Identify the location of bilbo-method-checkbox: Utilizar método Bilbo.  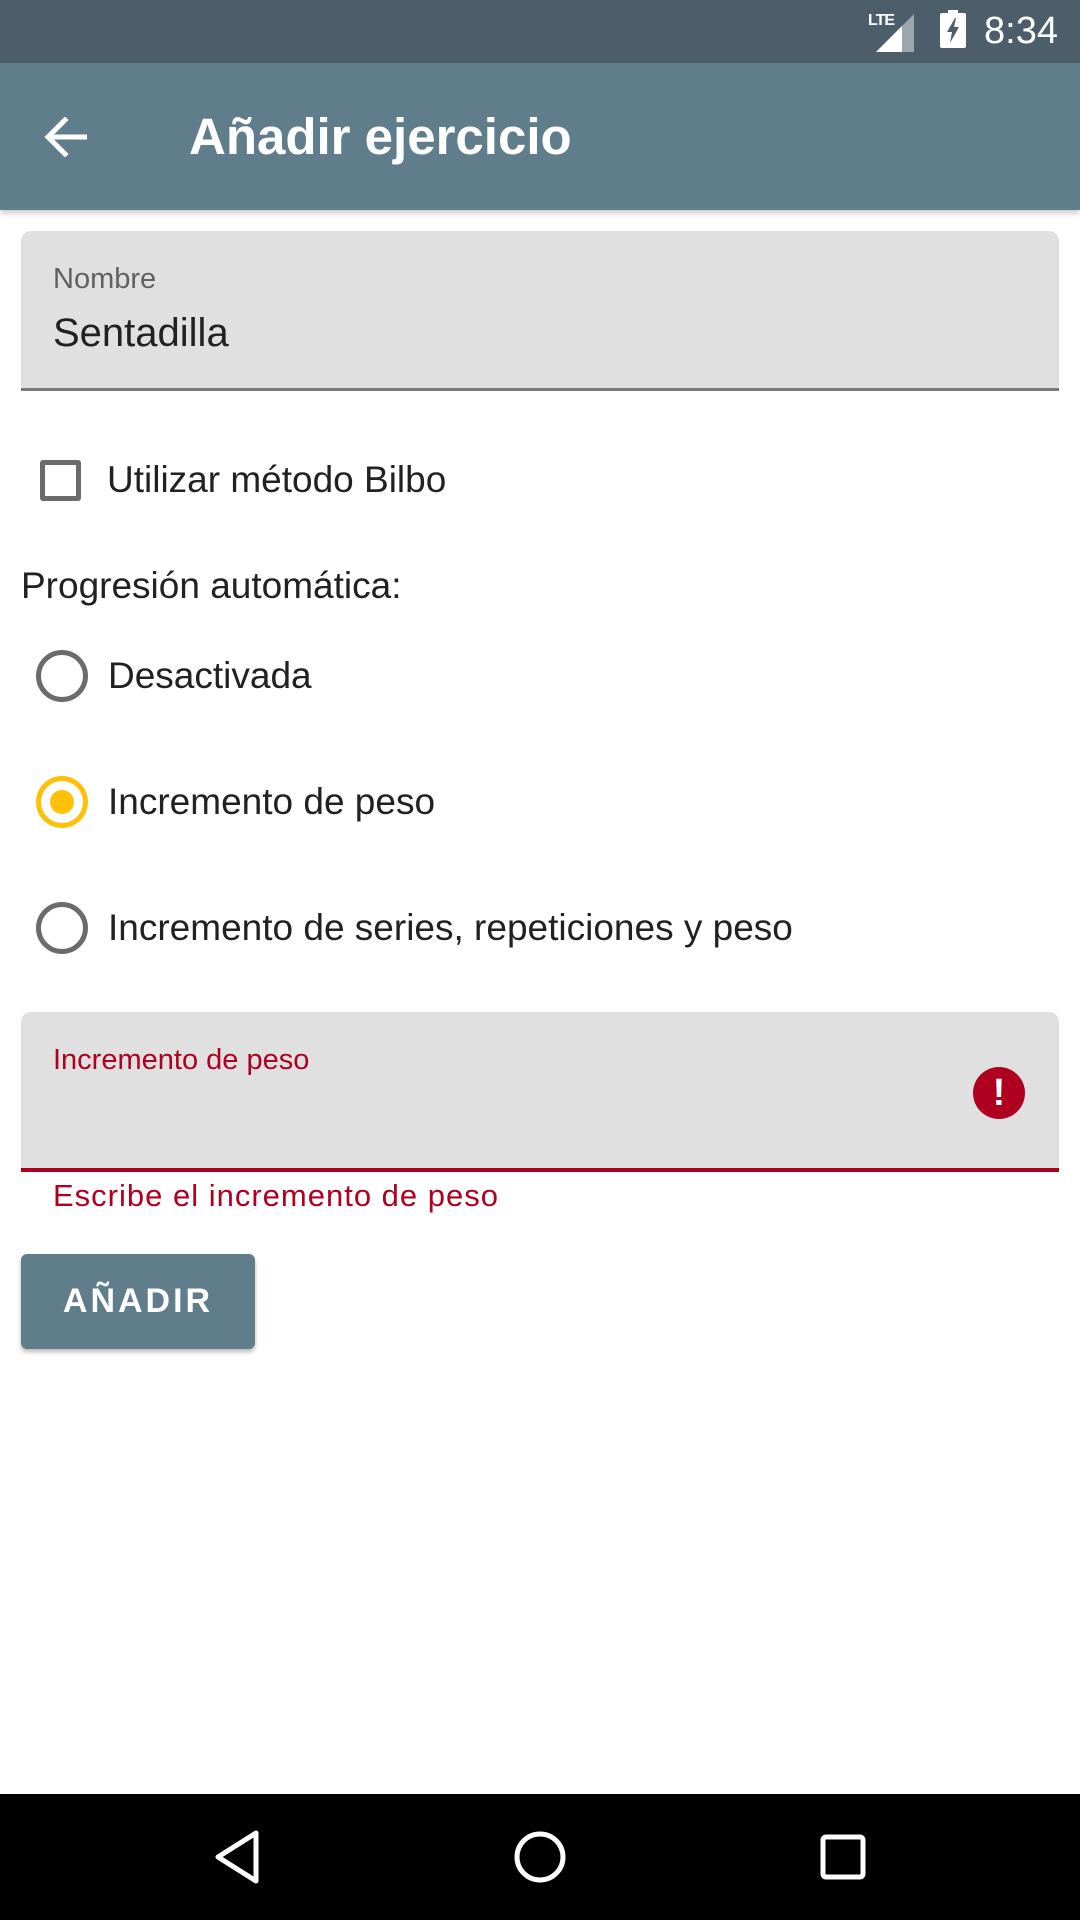
(233, 480).